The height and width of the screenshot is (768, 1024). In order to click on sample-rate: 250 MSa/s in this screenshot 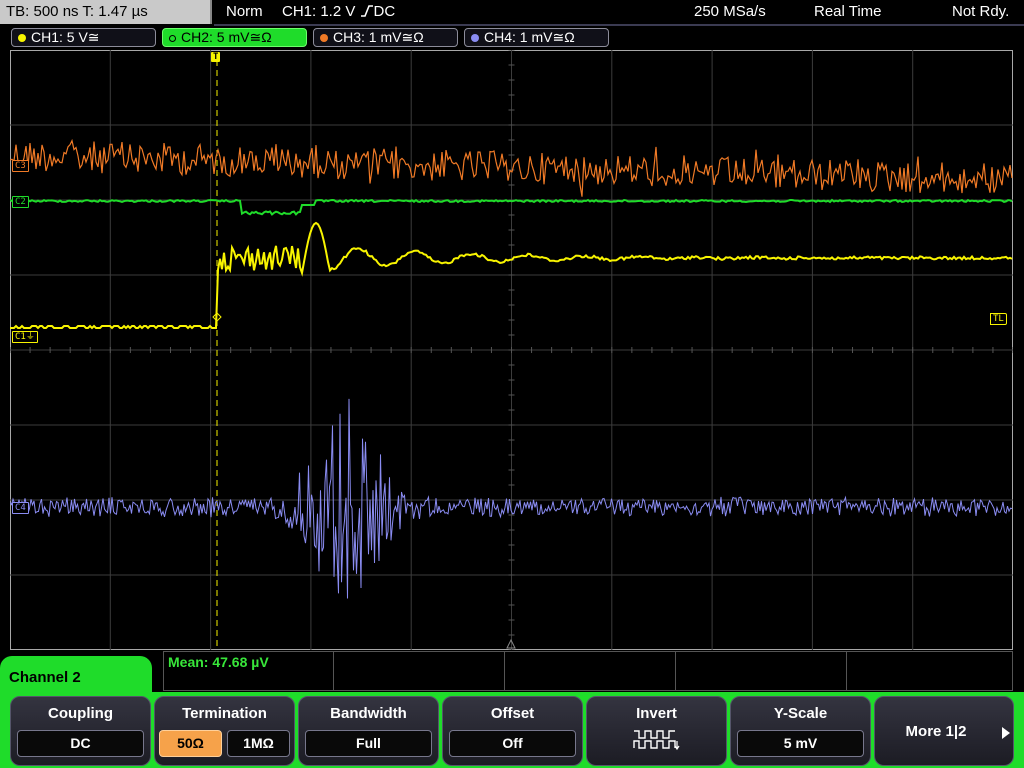, I will do `click(730, 11)`.